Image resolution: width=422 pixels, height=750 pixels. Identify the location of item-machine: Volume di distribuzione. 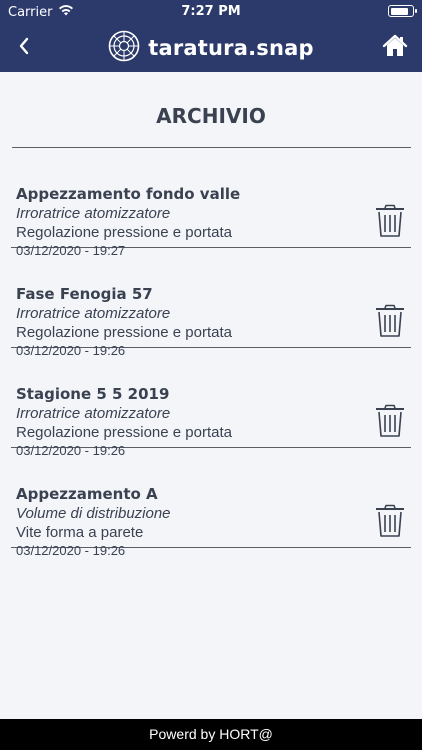
(93, 513).